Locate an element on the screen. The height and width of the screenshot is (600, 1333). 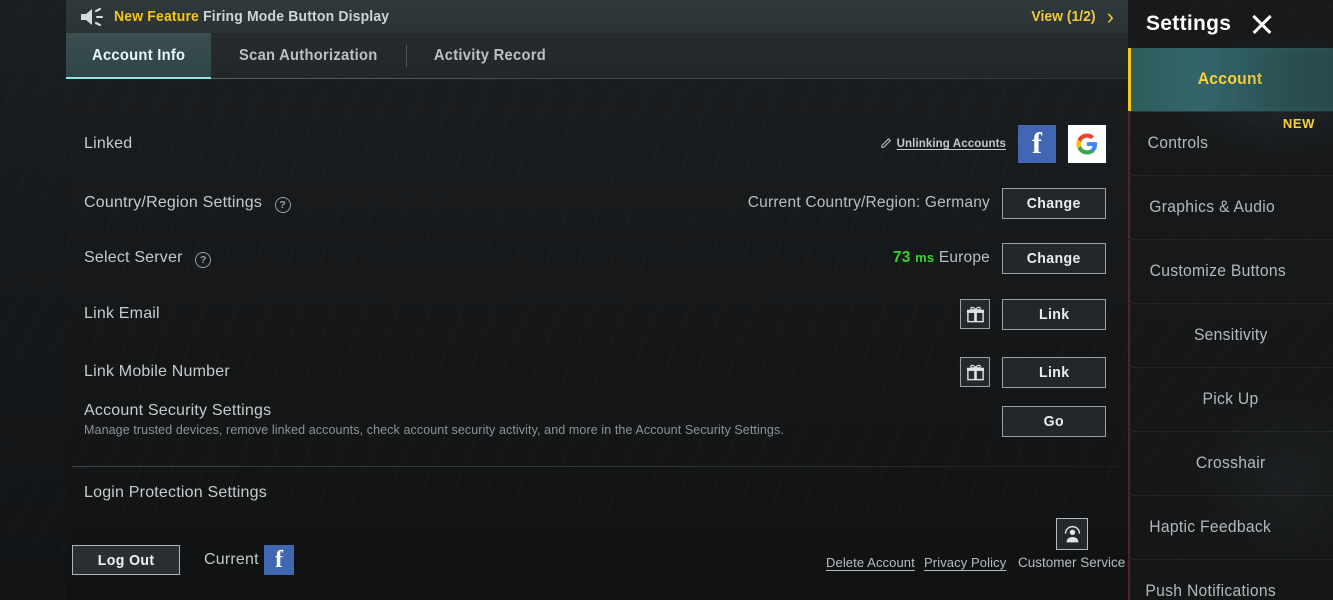
sidebar-item-controls: NEW Controls is located at coordinates (1230, 144).